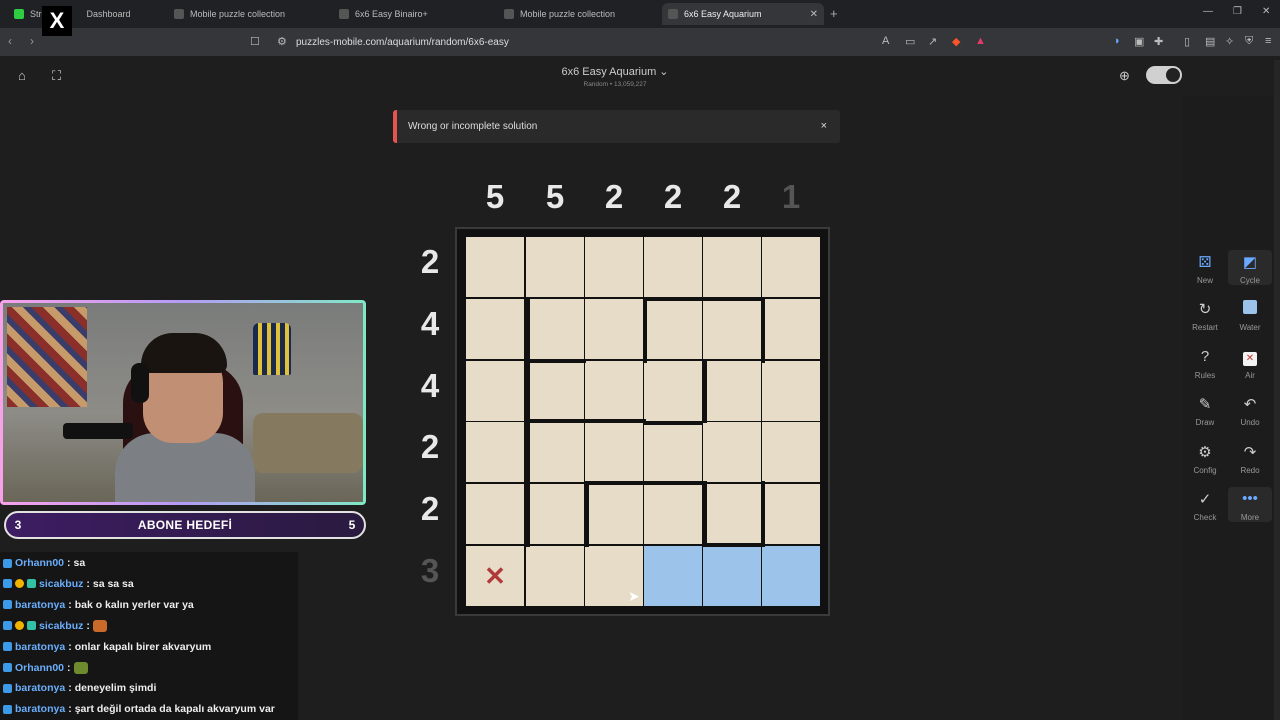  What do you see at coordinates (32, 41) in the screenshot?
I see `forward-icon: ›` at bounding box center [32, 41].